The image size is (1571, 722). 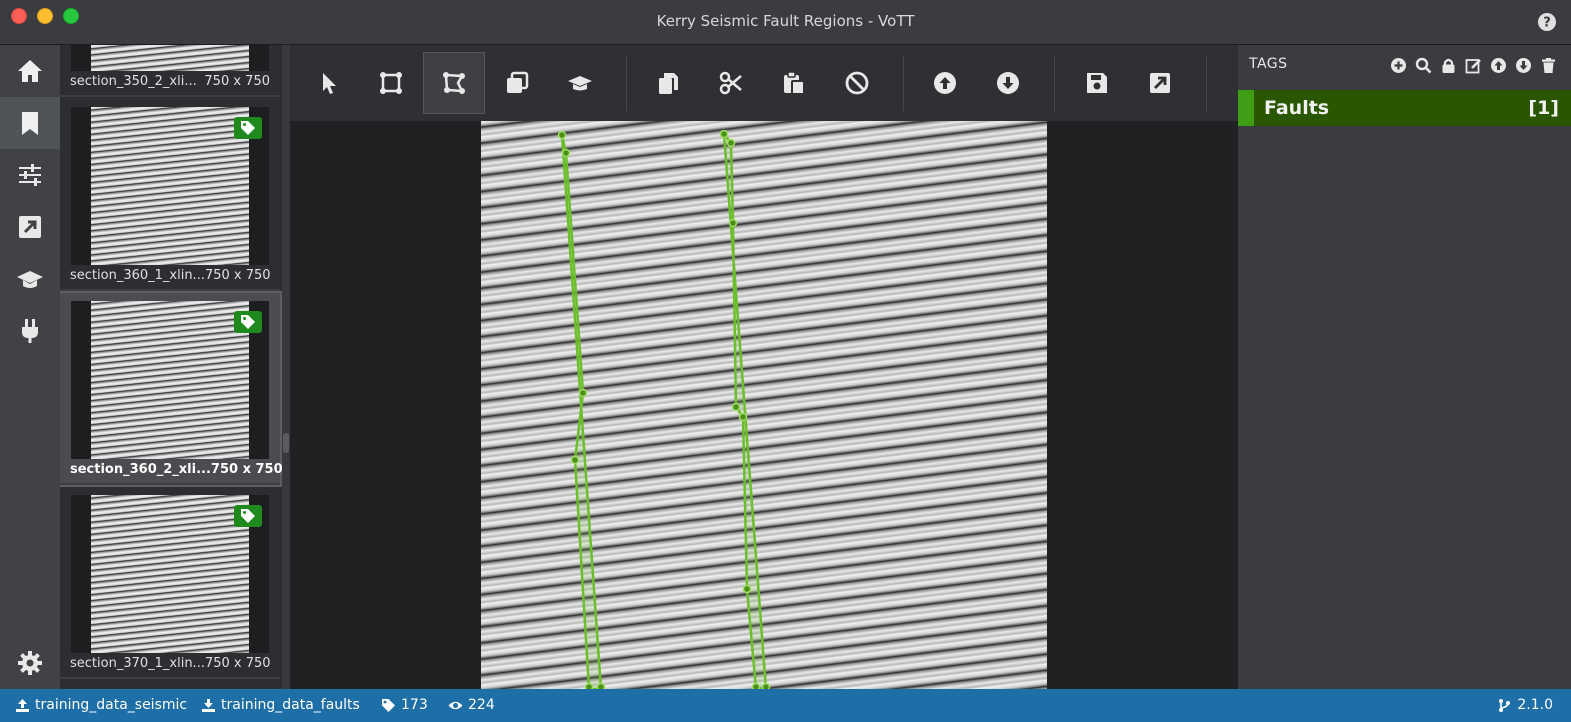 I want to click on copy-icon, so click(x=668, y=83).